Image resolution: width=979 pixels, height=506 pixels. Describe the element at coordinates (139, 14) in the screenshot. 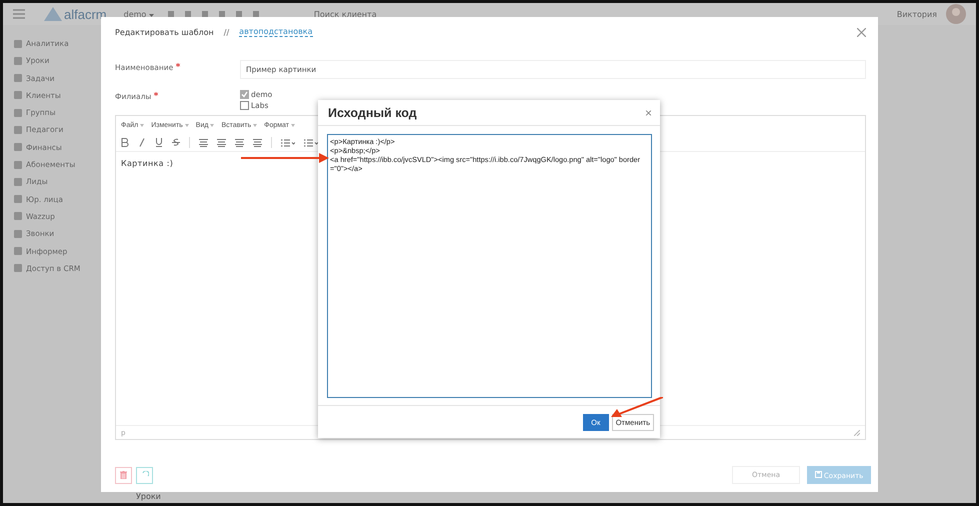

I see `branch-selector: demo` at that location.